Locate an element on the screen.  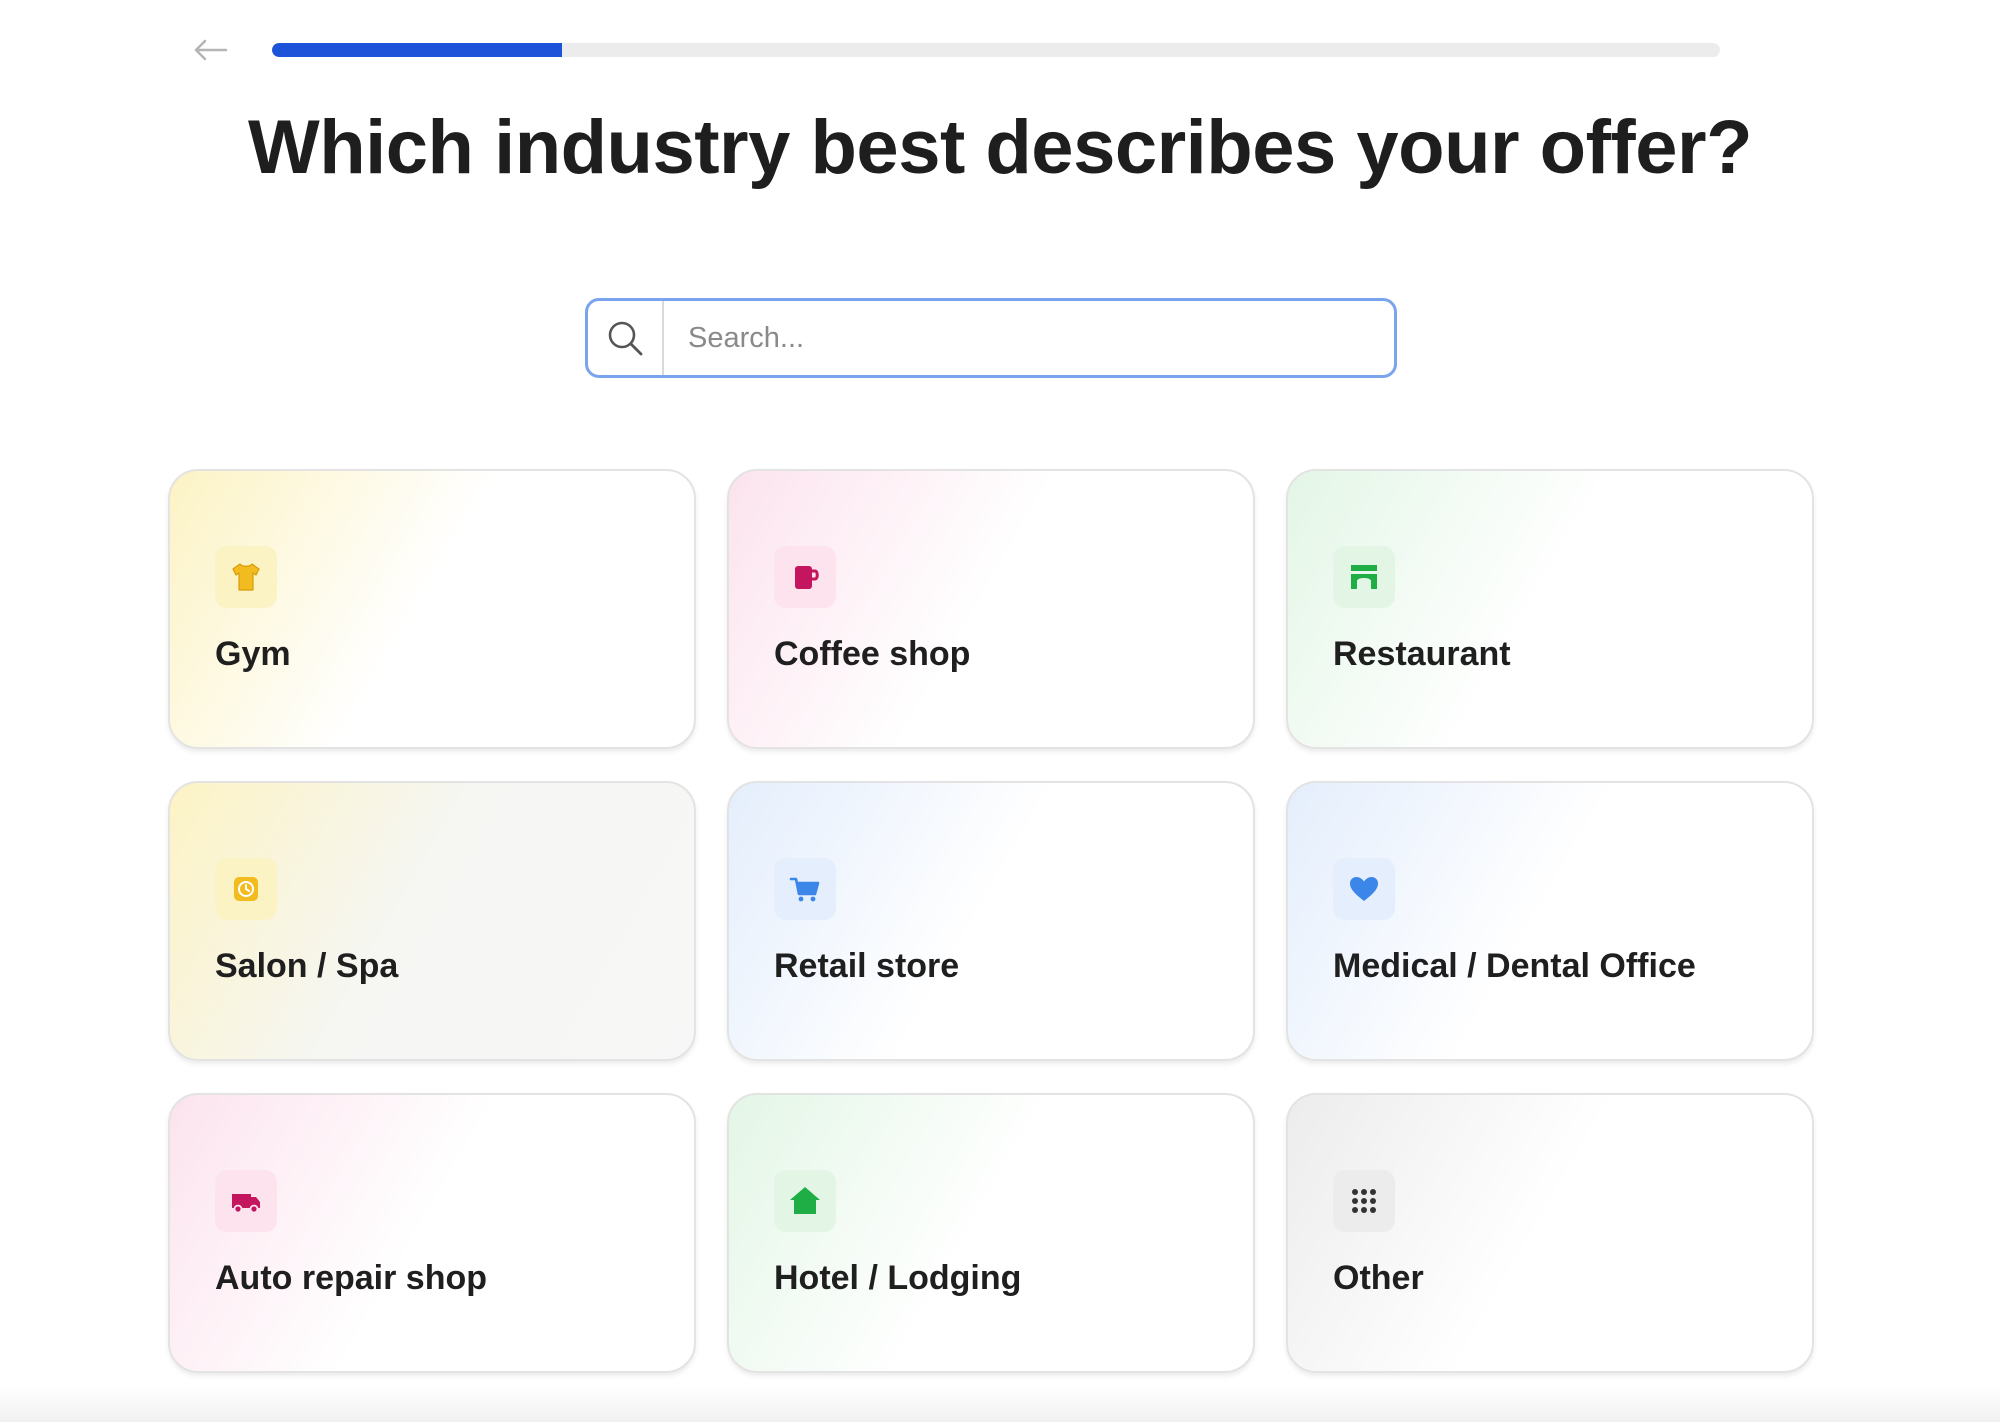
industry-card-label: Auto repair shop is located at coordinates (351, 1278).